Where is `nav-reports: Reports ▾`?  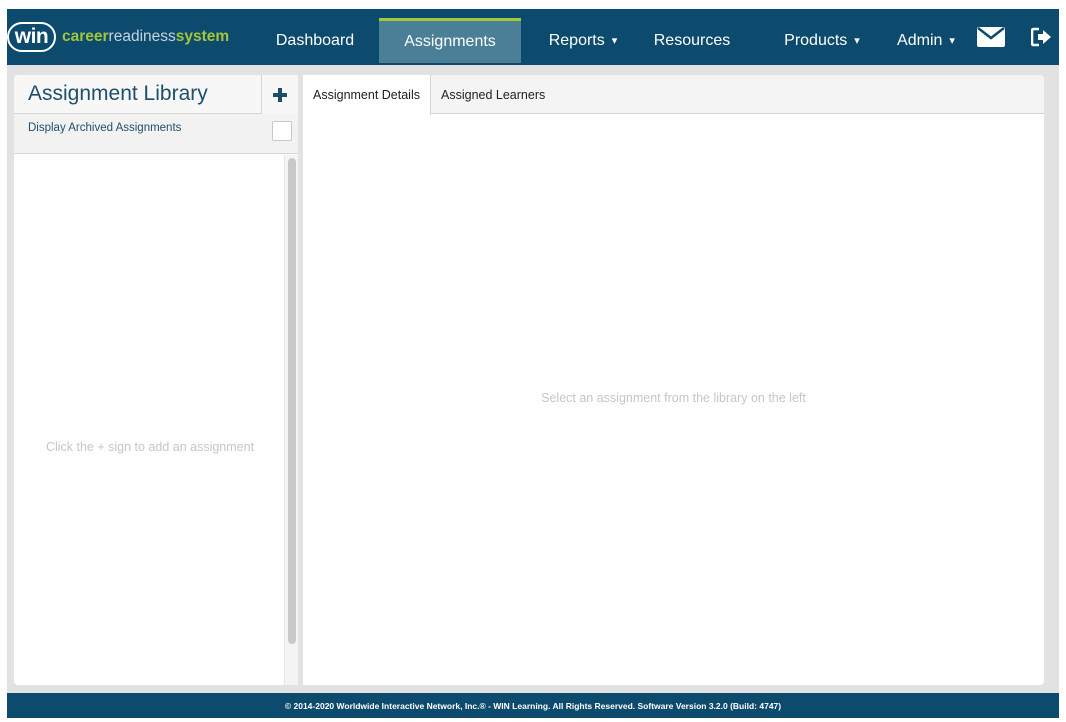
nav-reports: Reports ▾ is located at coordinates (583, 40).